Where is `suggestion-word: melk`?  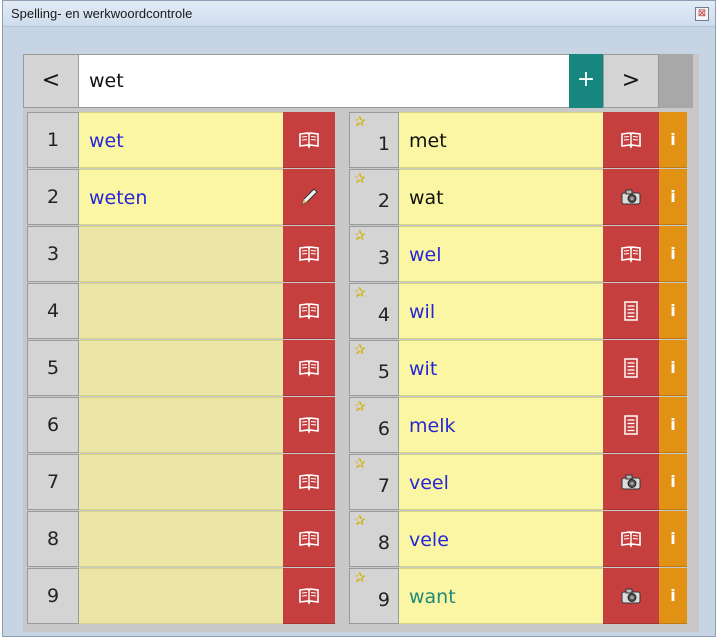 suggestion-word: melk is located at coordinates (501, 425).